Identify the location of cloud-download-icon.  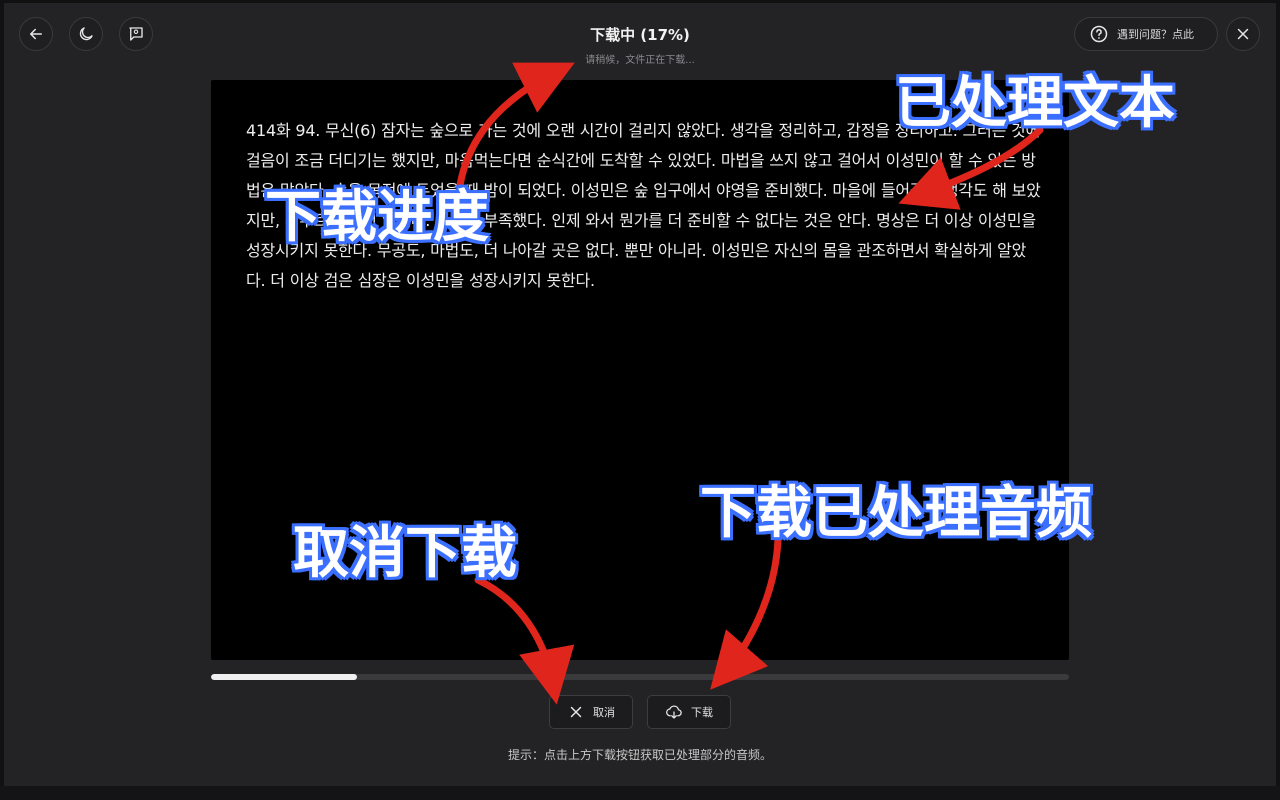
(674, 712).